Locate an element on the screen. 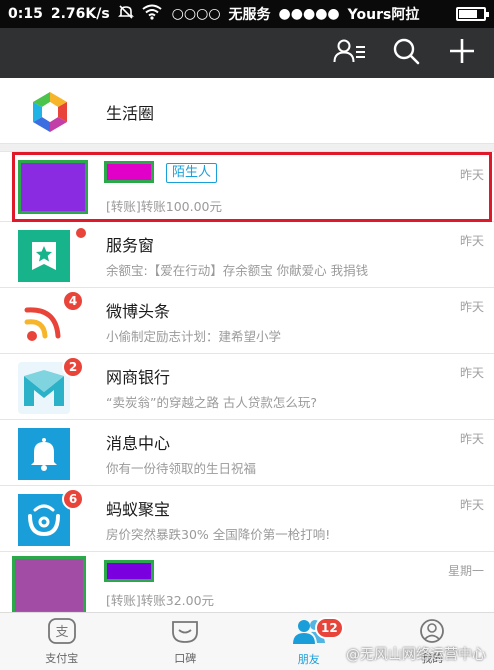  koubei-icon is located at coordinates (185, 633).